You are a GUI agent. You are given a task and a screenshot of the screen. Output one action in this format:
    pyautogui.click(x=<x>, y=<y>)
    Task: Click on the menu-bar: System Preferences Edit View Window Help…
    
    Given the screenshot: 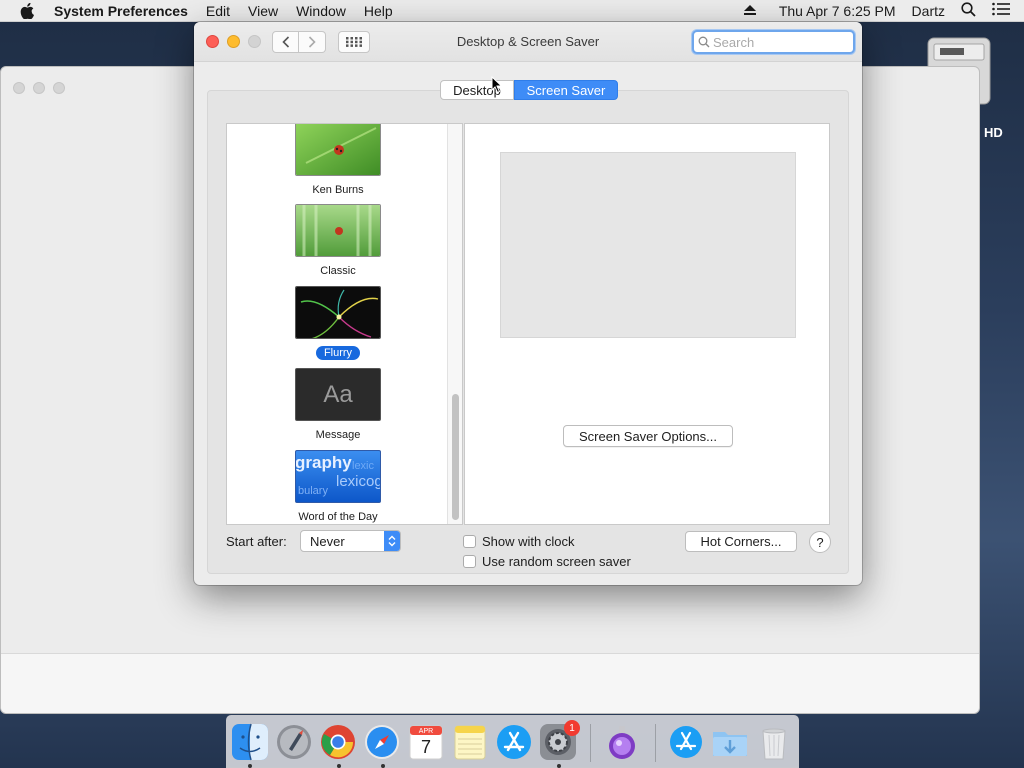 What is the action you would take?
    pyautogui.click(x=512, y=11)
    